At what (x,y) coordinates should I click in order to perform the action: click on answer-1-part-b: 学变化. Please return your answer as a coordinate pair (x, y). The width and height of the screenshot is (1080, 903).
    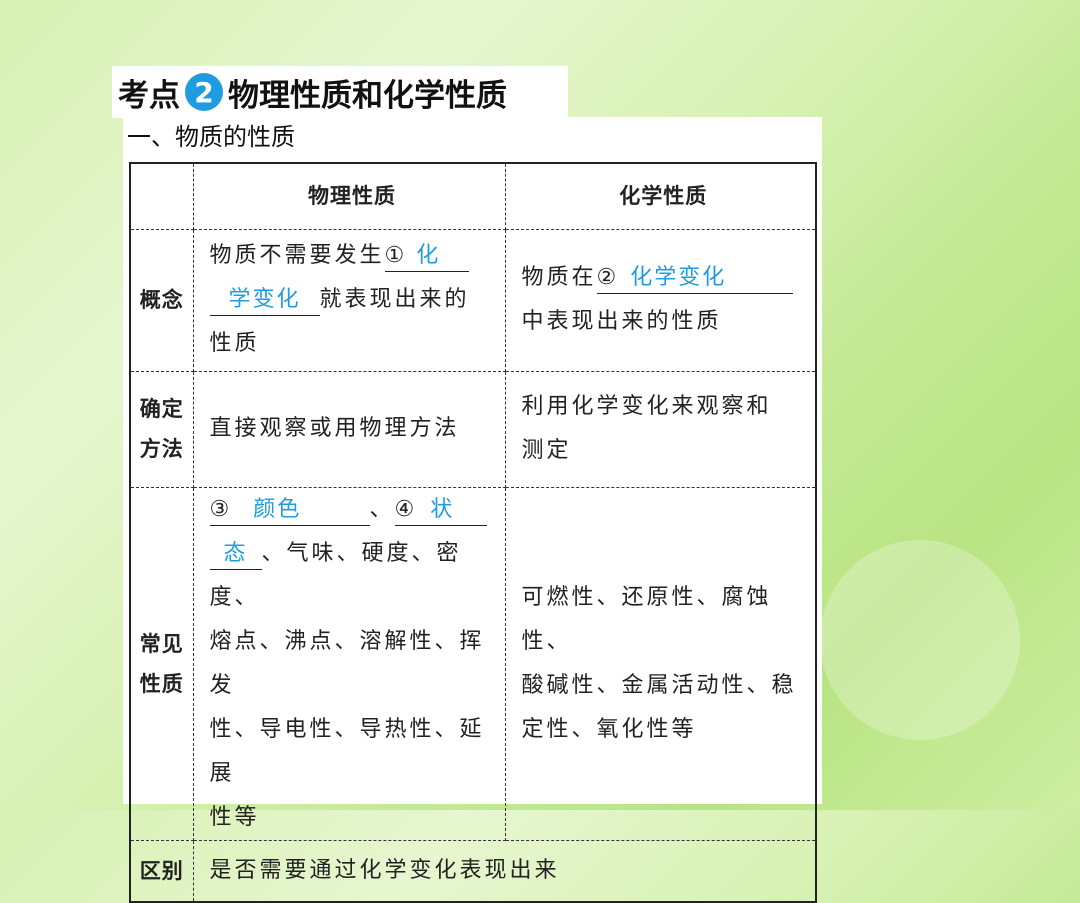
    Looking at the image, I should click on (264, 300).